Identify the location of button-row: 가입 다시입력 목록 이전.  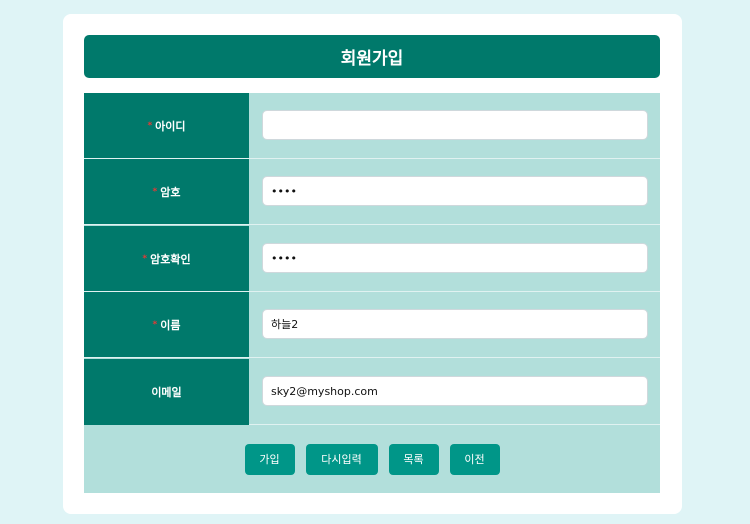
(372, 459).